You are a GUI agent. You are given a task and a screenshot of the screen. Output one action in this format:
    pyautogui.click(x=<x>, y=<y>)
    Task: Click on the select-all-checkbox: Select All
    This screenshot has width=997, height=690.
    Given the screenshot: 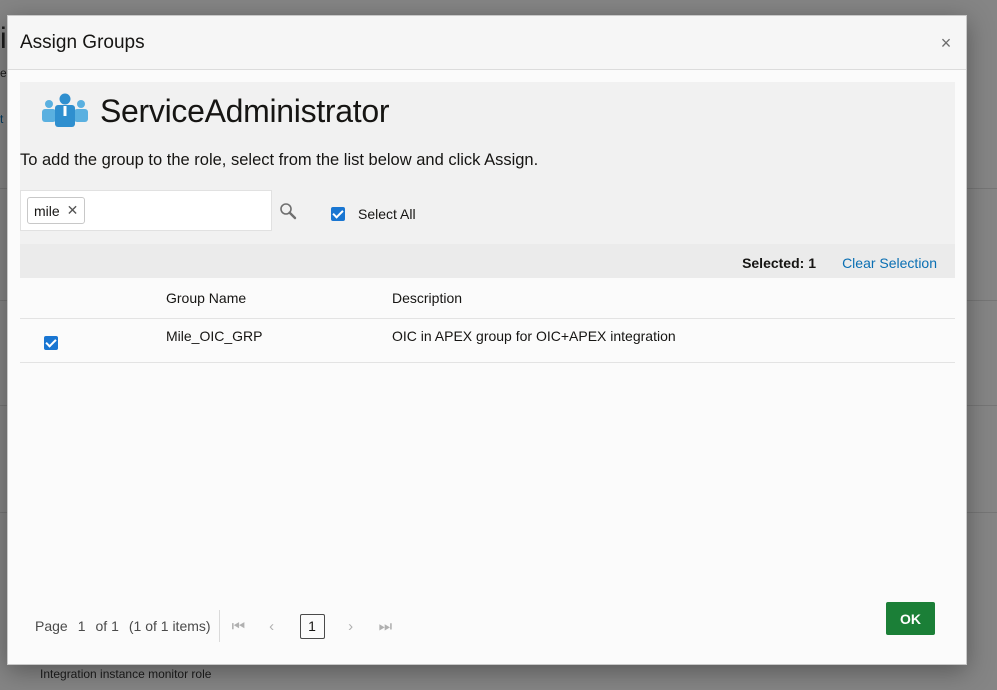 What is the action you would take?
    pyautogui.click(x=373, y=214)
    